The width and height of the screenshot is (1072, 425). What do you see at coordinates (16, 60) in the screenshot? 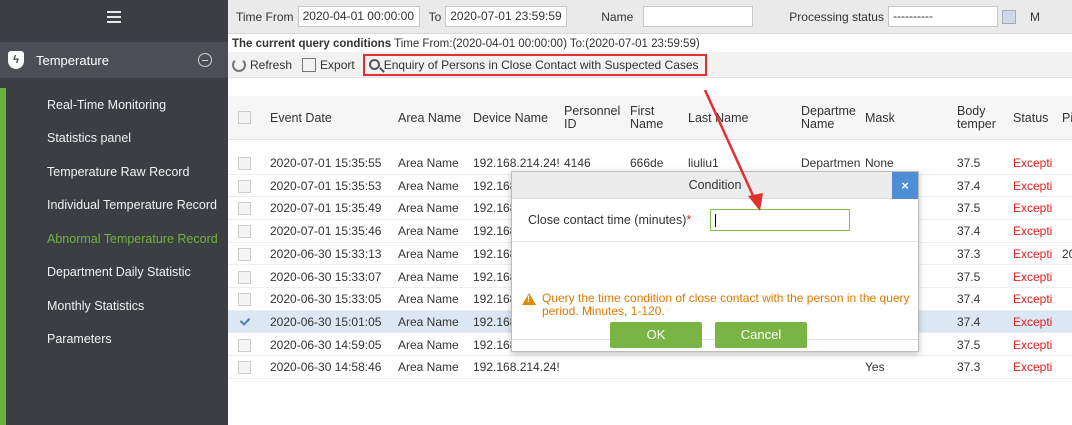
I see `temperature-shield-icon: ϟ` at bounding box center [16, 60].